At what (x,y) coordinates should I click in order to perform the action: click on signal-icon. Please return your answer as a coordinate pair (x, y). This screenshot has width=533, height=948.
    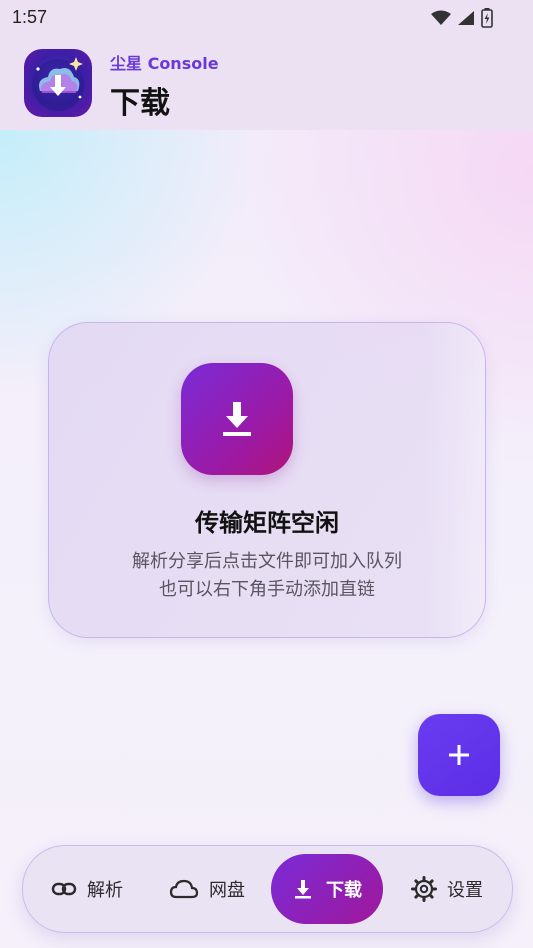
    Looking at the image, I should click on (466, 18).